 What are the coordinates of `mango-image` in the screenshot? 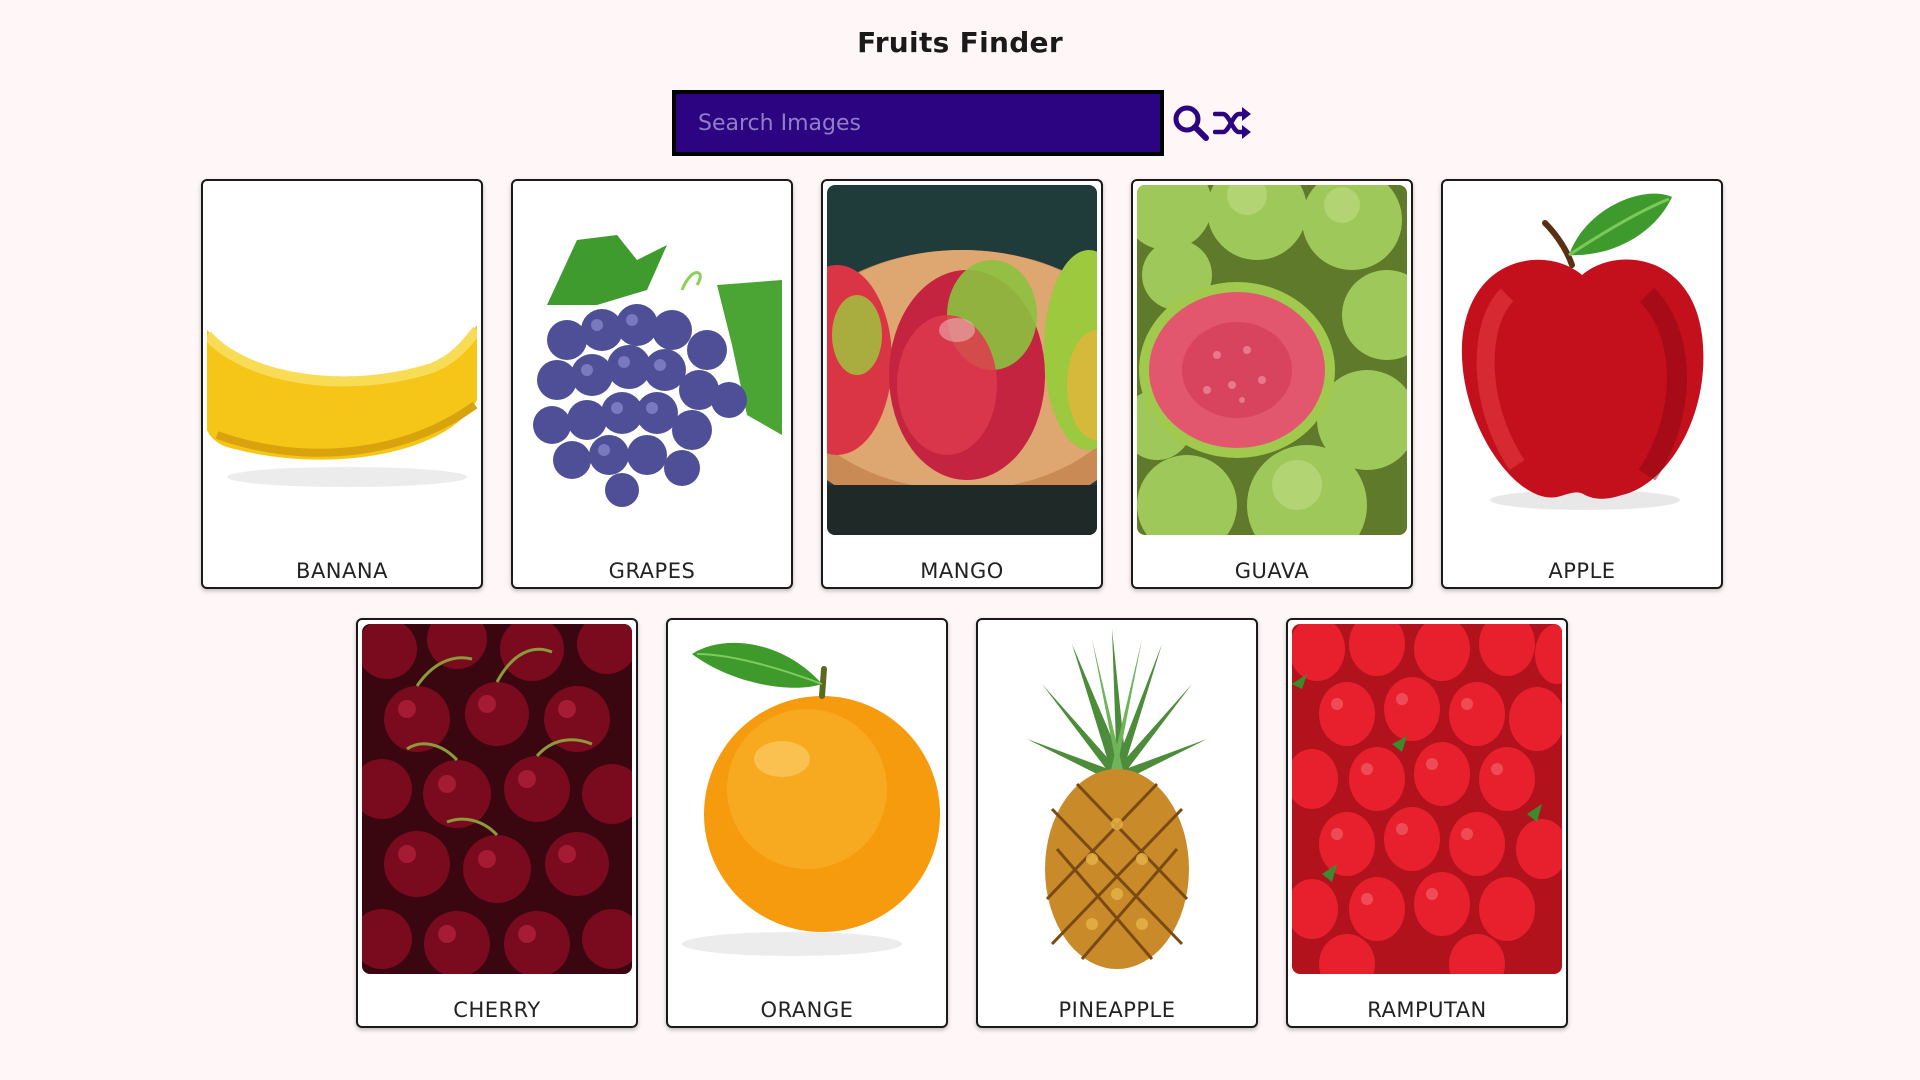 It's located at (962, 360).